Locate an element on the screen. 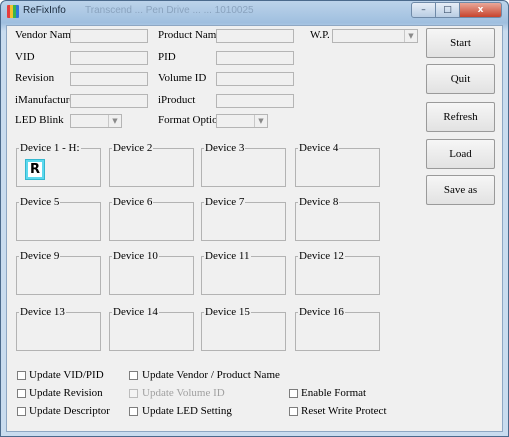 The width and height of the screenshot is (509, 437). format-option-label: Format Option is located at coordinates (191, 120).